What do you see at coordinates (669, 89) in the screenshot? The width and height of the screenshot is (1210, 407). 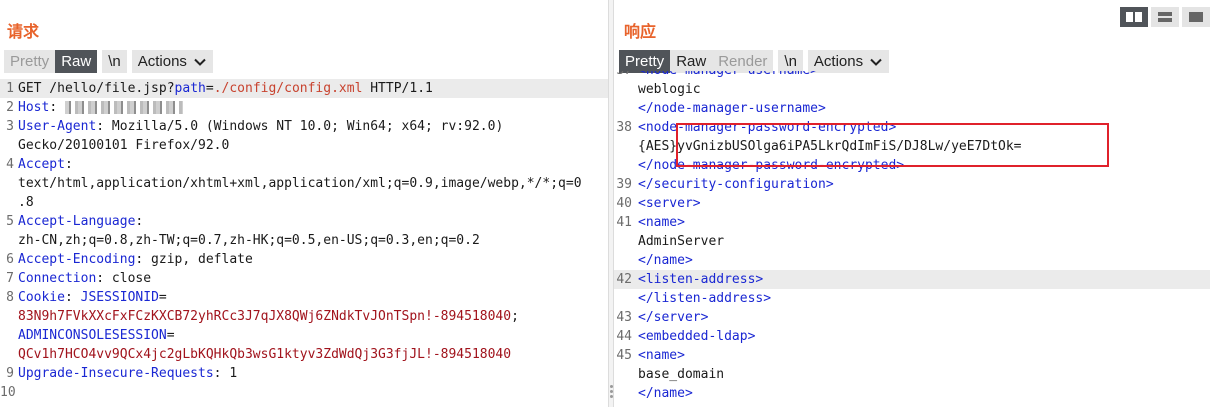 I see `xml-line: weblogic` at bounding box center [669, 89].